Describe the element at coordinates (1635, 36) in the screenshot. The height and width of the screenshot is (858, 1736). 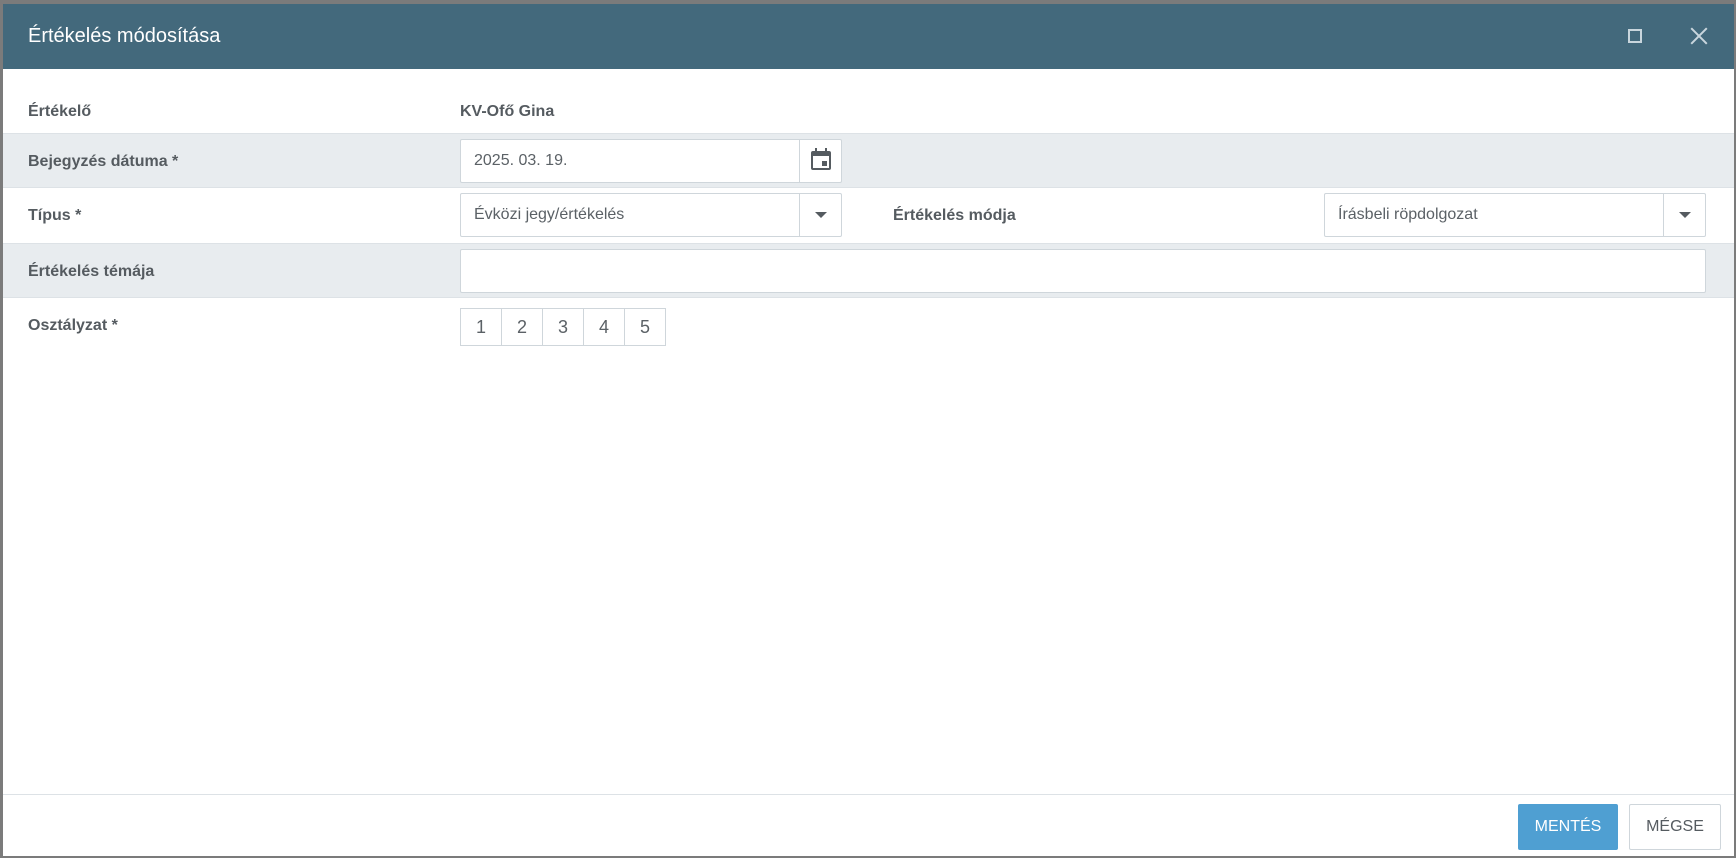
I see `maximize-icon` at that location.